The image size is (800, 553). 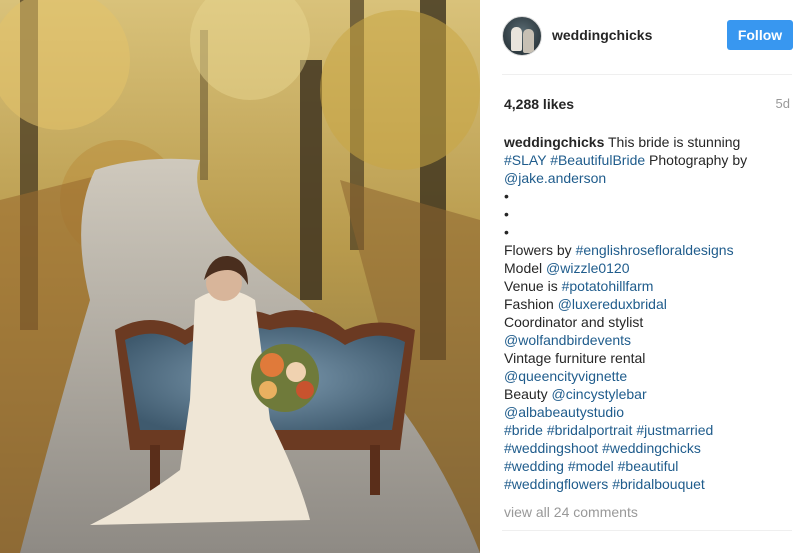 I want to click on caption-text: This bride is stunning, so click(x=674, y=142).